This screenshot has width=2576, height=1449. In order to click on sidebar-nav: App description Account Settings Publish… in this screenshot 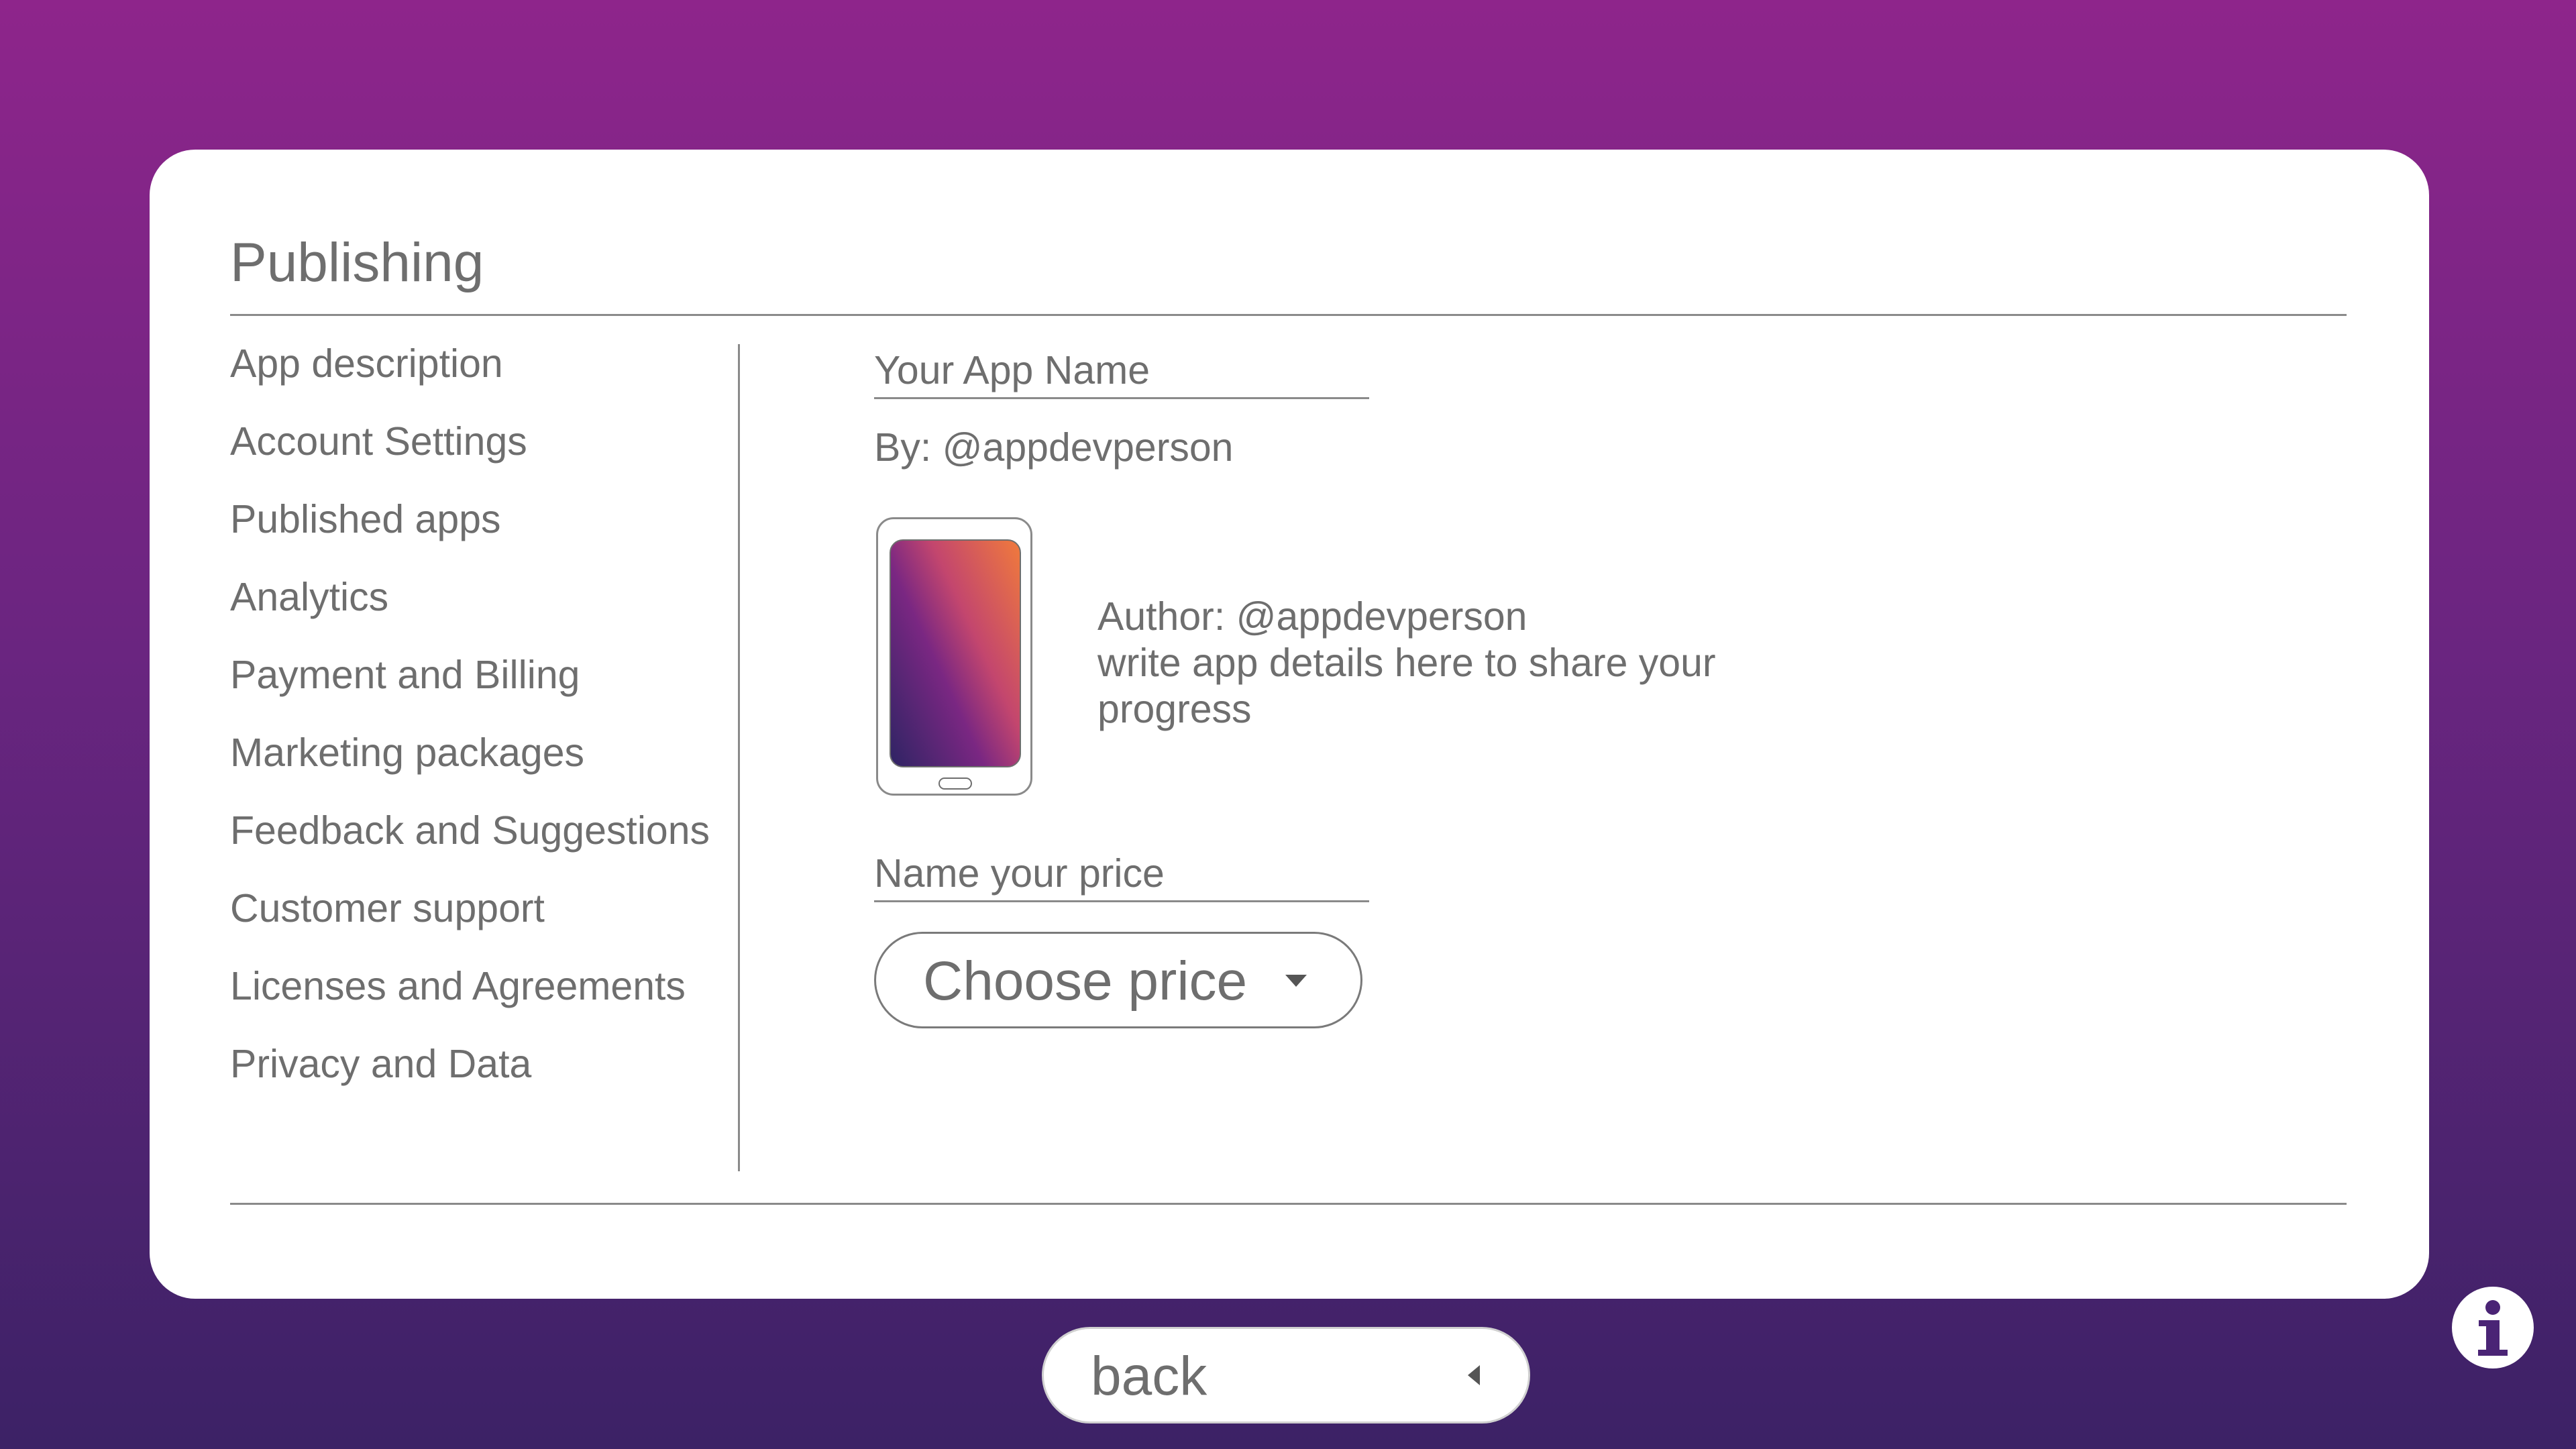, I will do `click(518, 733)`.